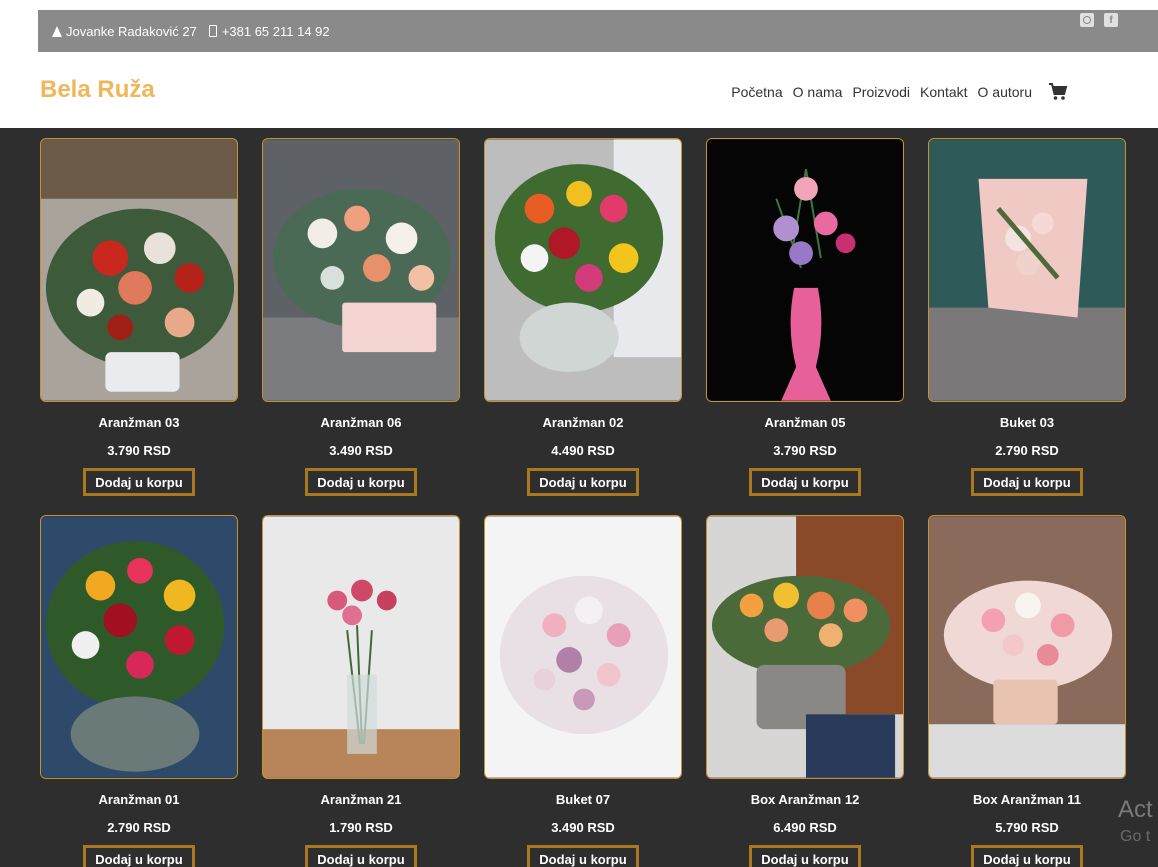 Image resolution: width=1158 pixels, height=867 pixels. Describe the element at coordinates (57, 31) in the screenshot. I see `location-icon` at that location.